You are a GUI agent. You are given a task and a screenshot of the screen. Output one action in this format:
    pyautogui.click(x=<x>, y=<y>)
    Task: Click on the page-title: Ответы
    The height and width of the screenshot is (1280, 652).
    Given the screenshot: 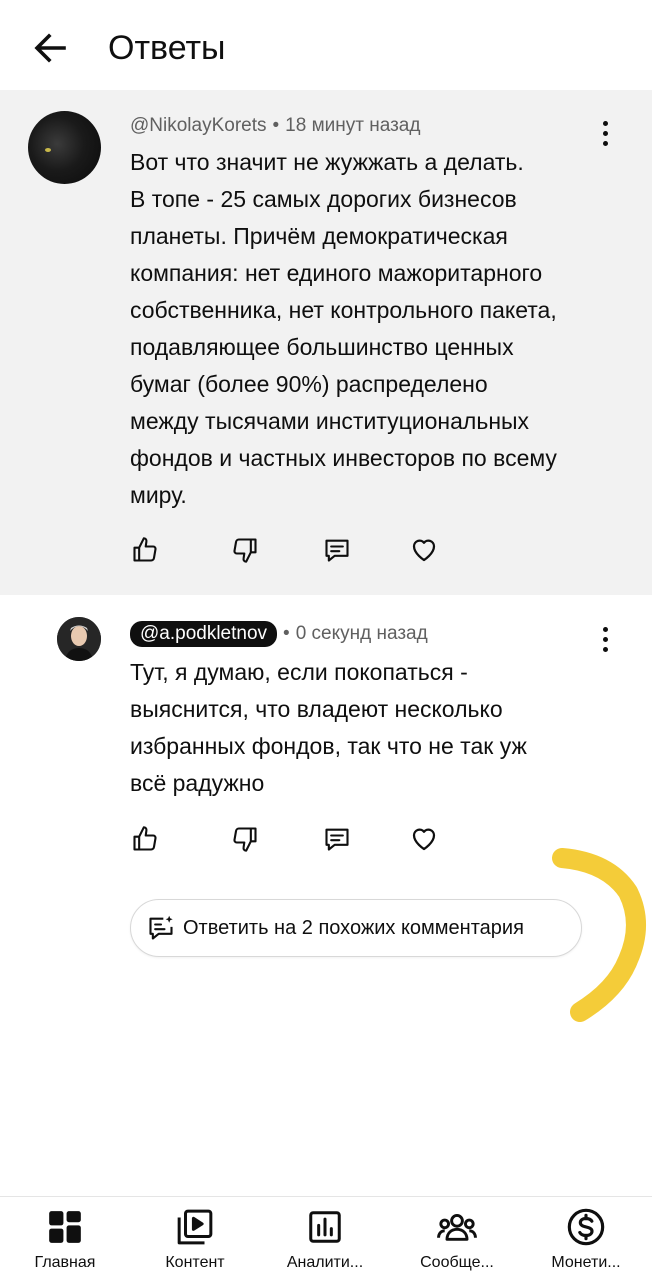 What is the action you would take?
    pyautogui.click(x=167, y=48)
    